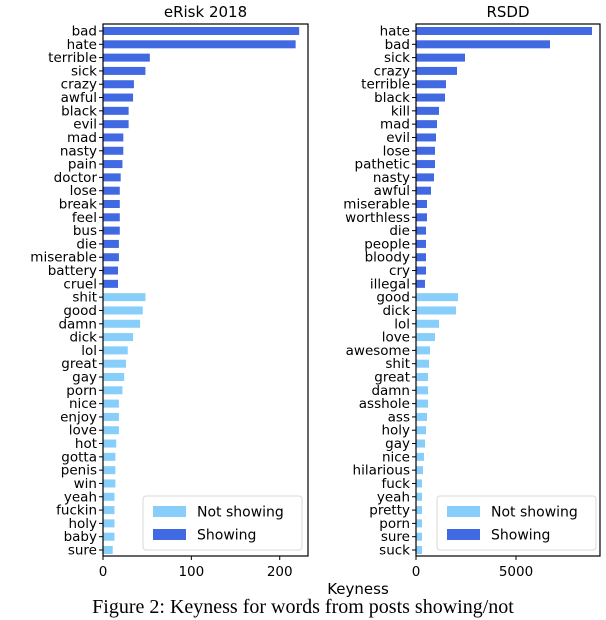  Describe the element at coordinates (111, 283) in the screenshot. I see `bar-cruel` at that location.